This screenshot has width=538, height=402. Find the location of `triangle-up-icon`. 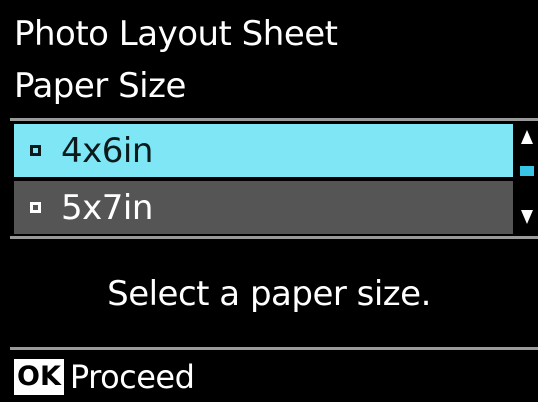

triangle-up-icon is located at coordinates (527, 137).